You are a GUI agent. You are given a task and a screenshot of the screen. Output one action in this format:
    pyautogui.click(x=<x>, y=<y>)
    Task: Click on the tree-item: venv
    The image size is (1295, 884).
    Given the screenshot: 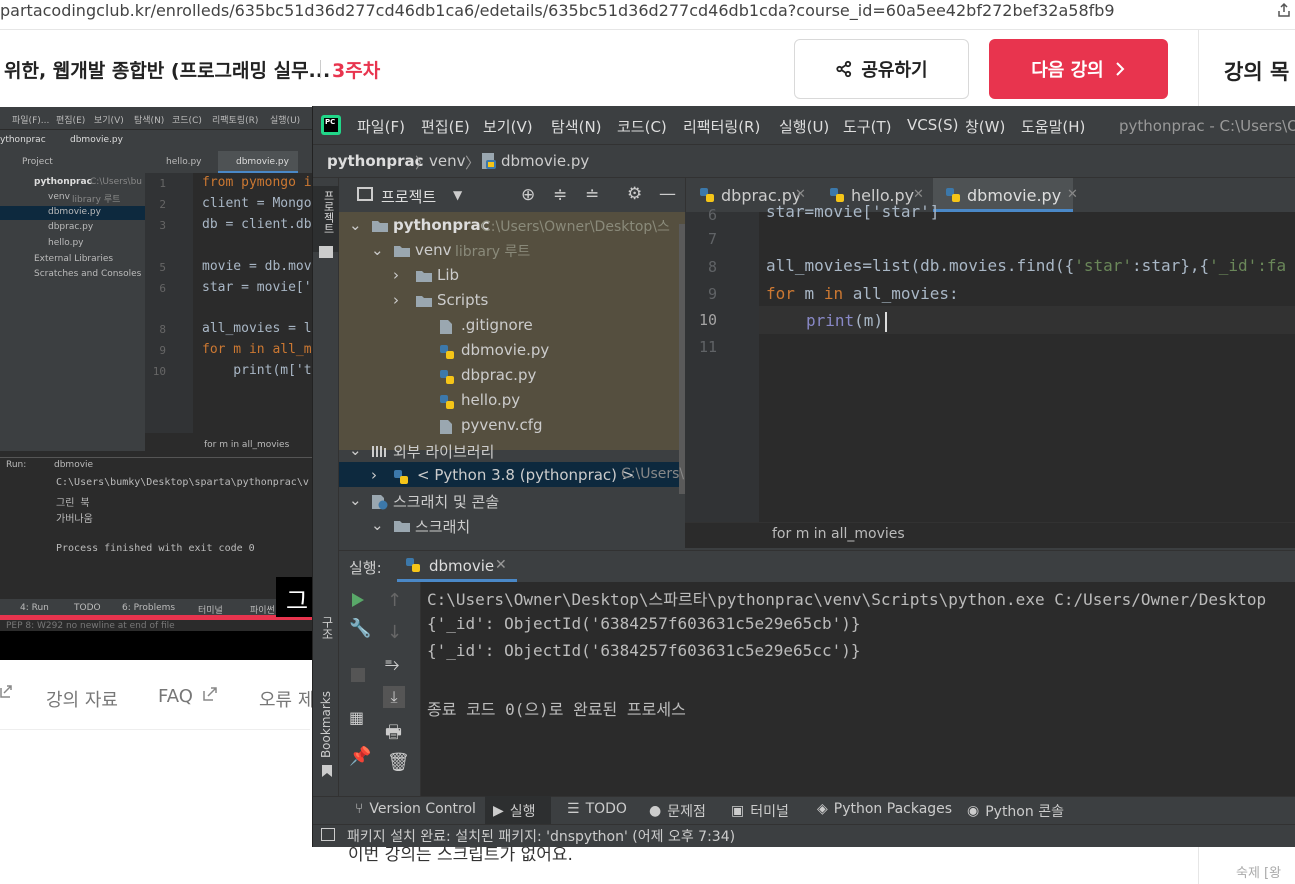 What is the action you would take?
    pyautogui.click(x=433, y=250)
    